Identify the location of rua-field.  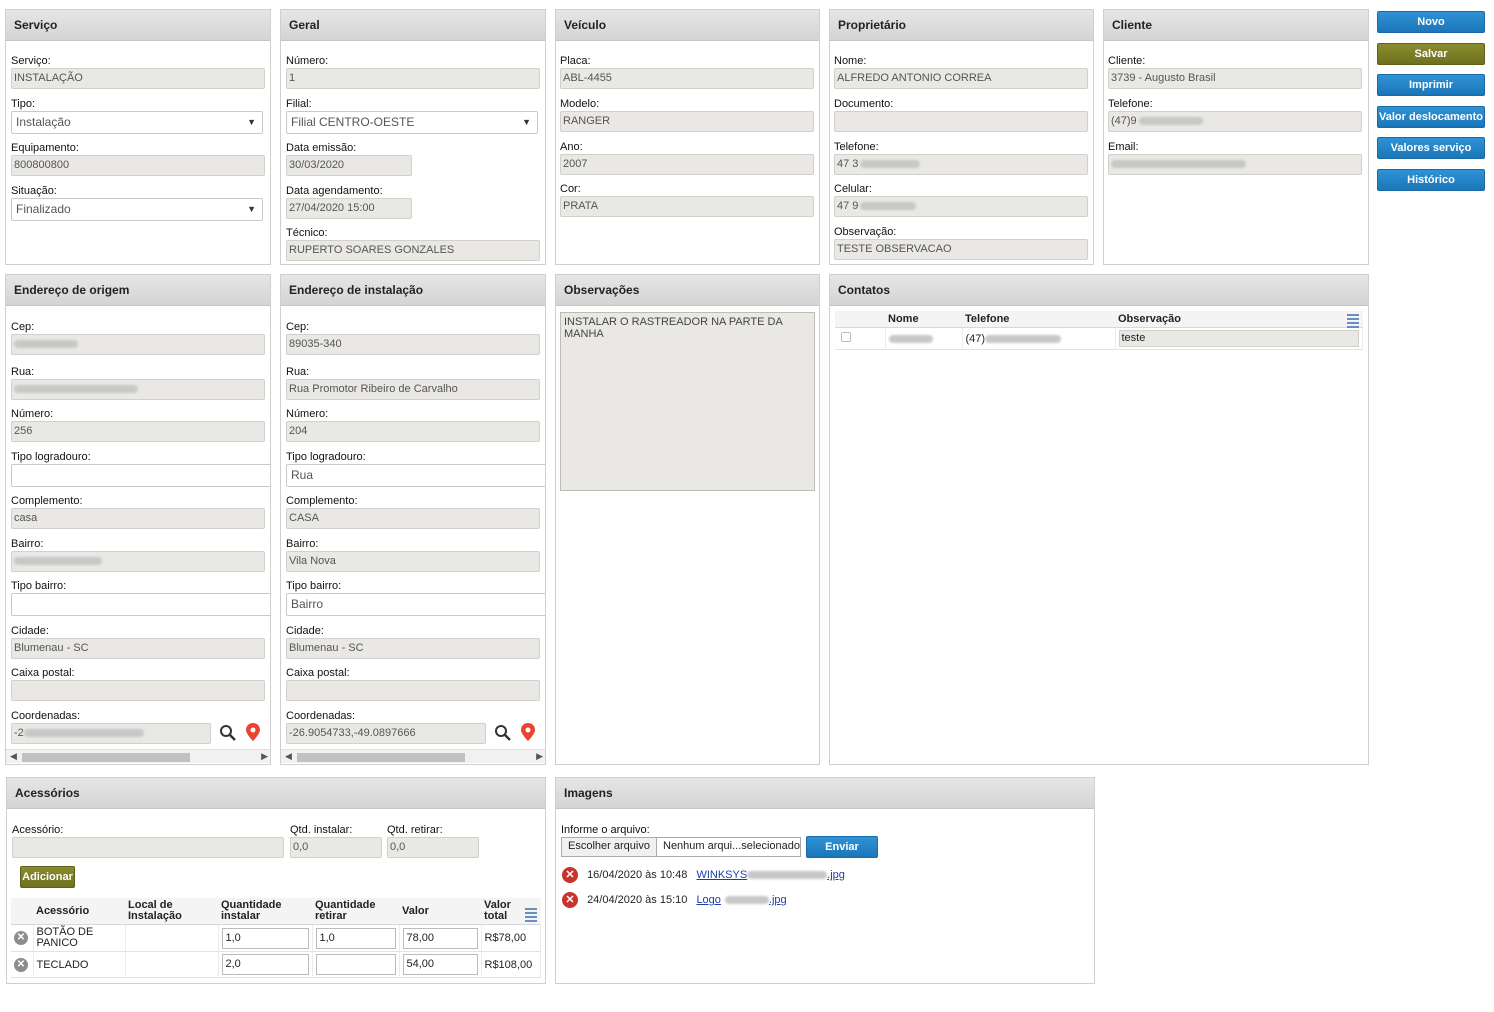
(138, 389).